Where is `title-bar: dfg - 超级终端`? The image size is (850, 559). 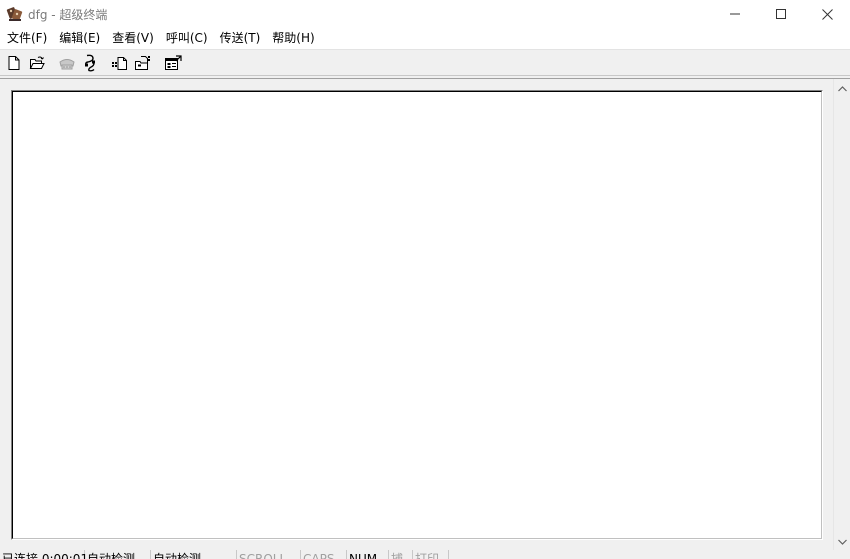 title-bar: dfg - 超级终端 is located at coordinates (425, 14).